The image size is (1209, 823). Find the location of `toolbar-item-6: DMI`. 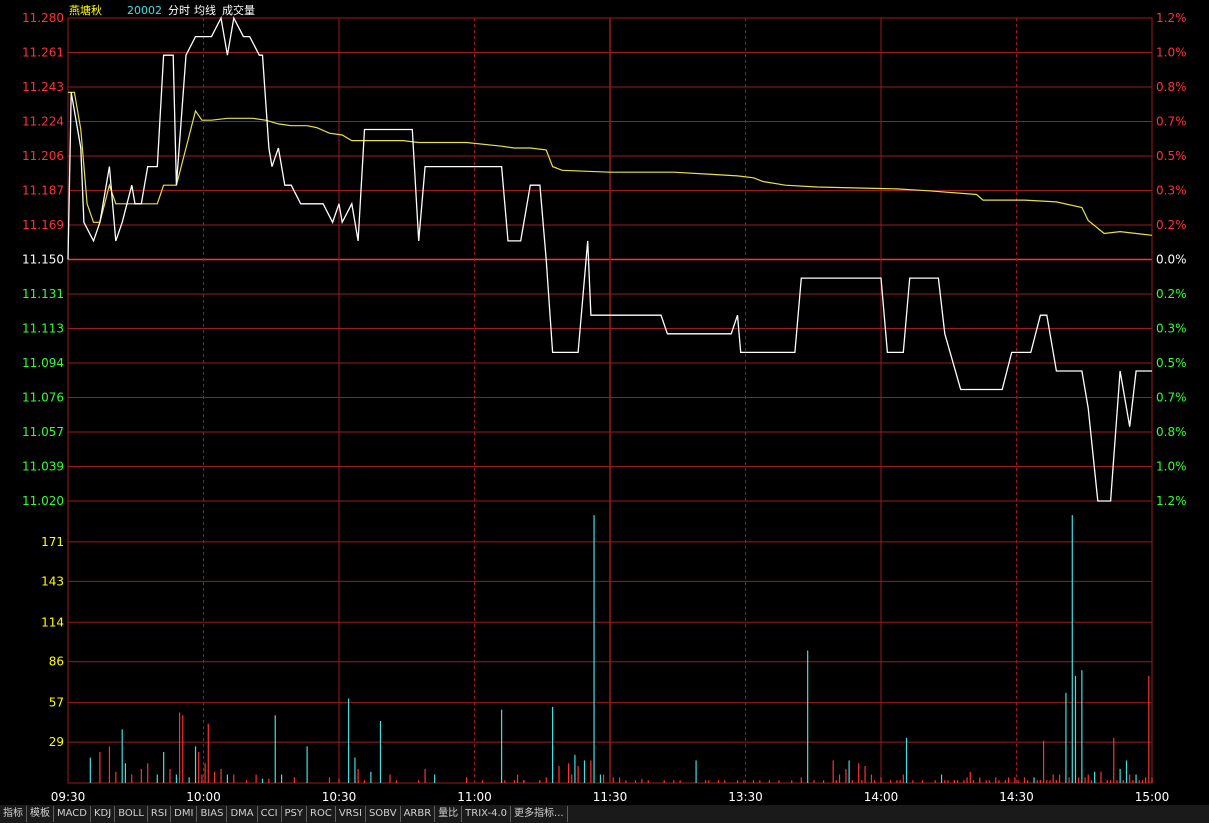

toolbar-item-6: DMI is located at coordinates (184, 814).